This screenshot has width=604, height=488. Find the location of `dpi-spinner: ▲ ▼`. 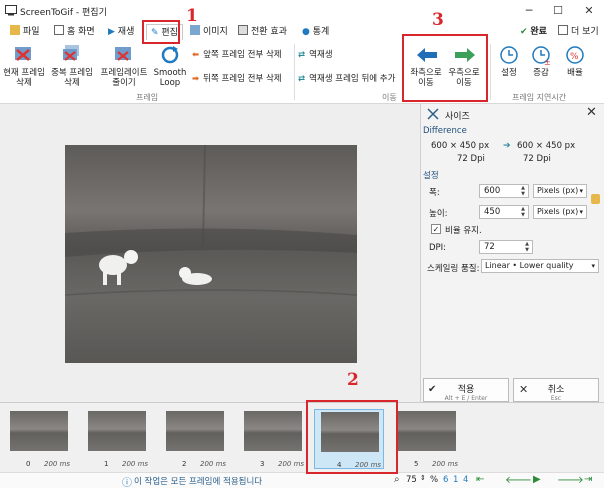

dpi-spinner: ▲ ▼ is located at coordinates (527, 247).